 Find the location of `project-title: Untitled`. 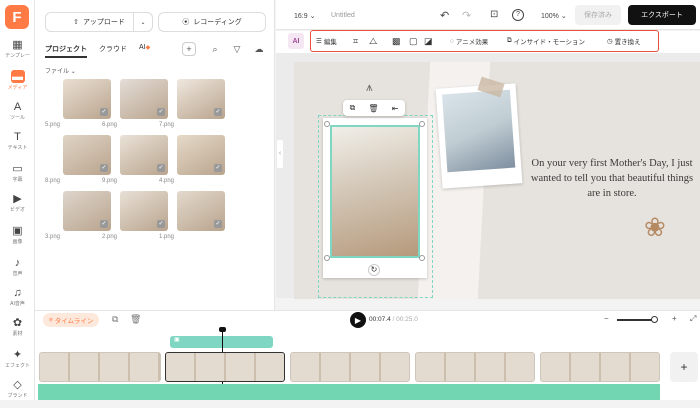

project-title: Untitled is located at coordinates (343, 15).